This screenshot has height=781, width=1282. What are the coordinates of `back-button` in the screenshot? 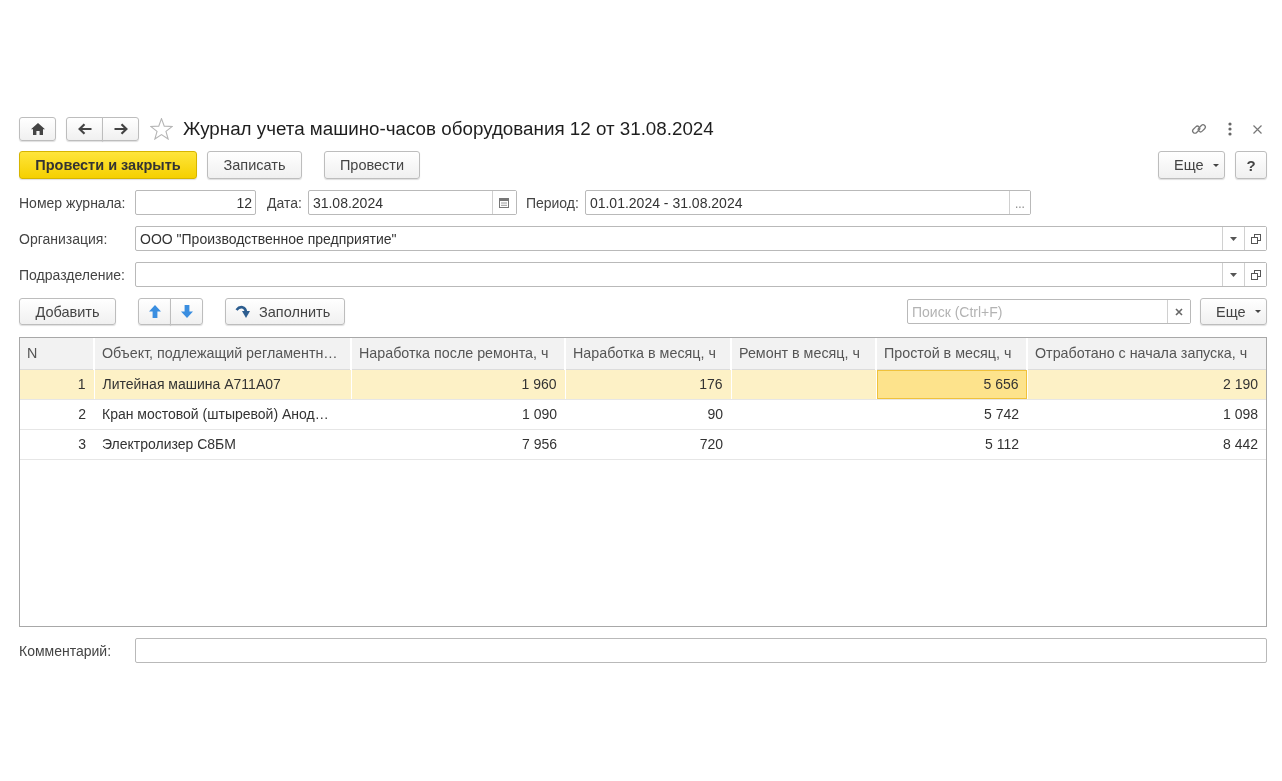 It's located at (84, 129).